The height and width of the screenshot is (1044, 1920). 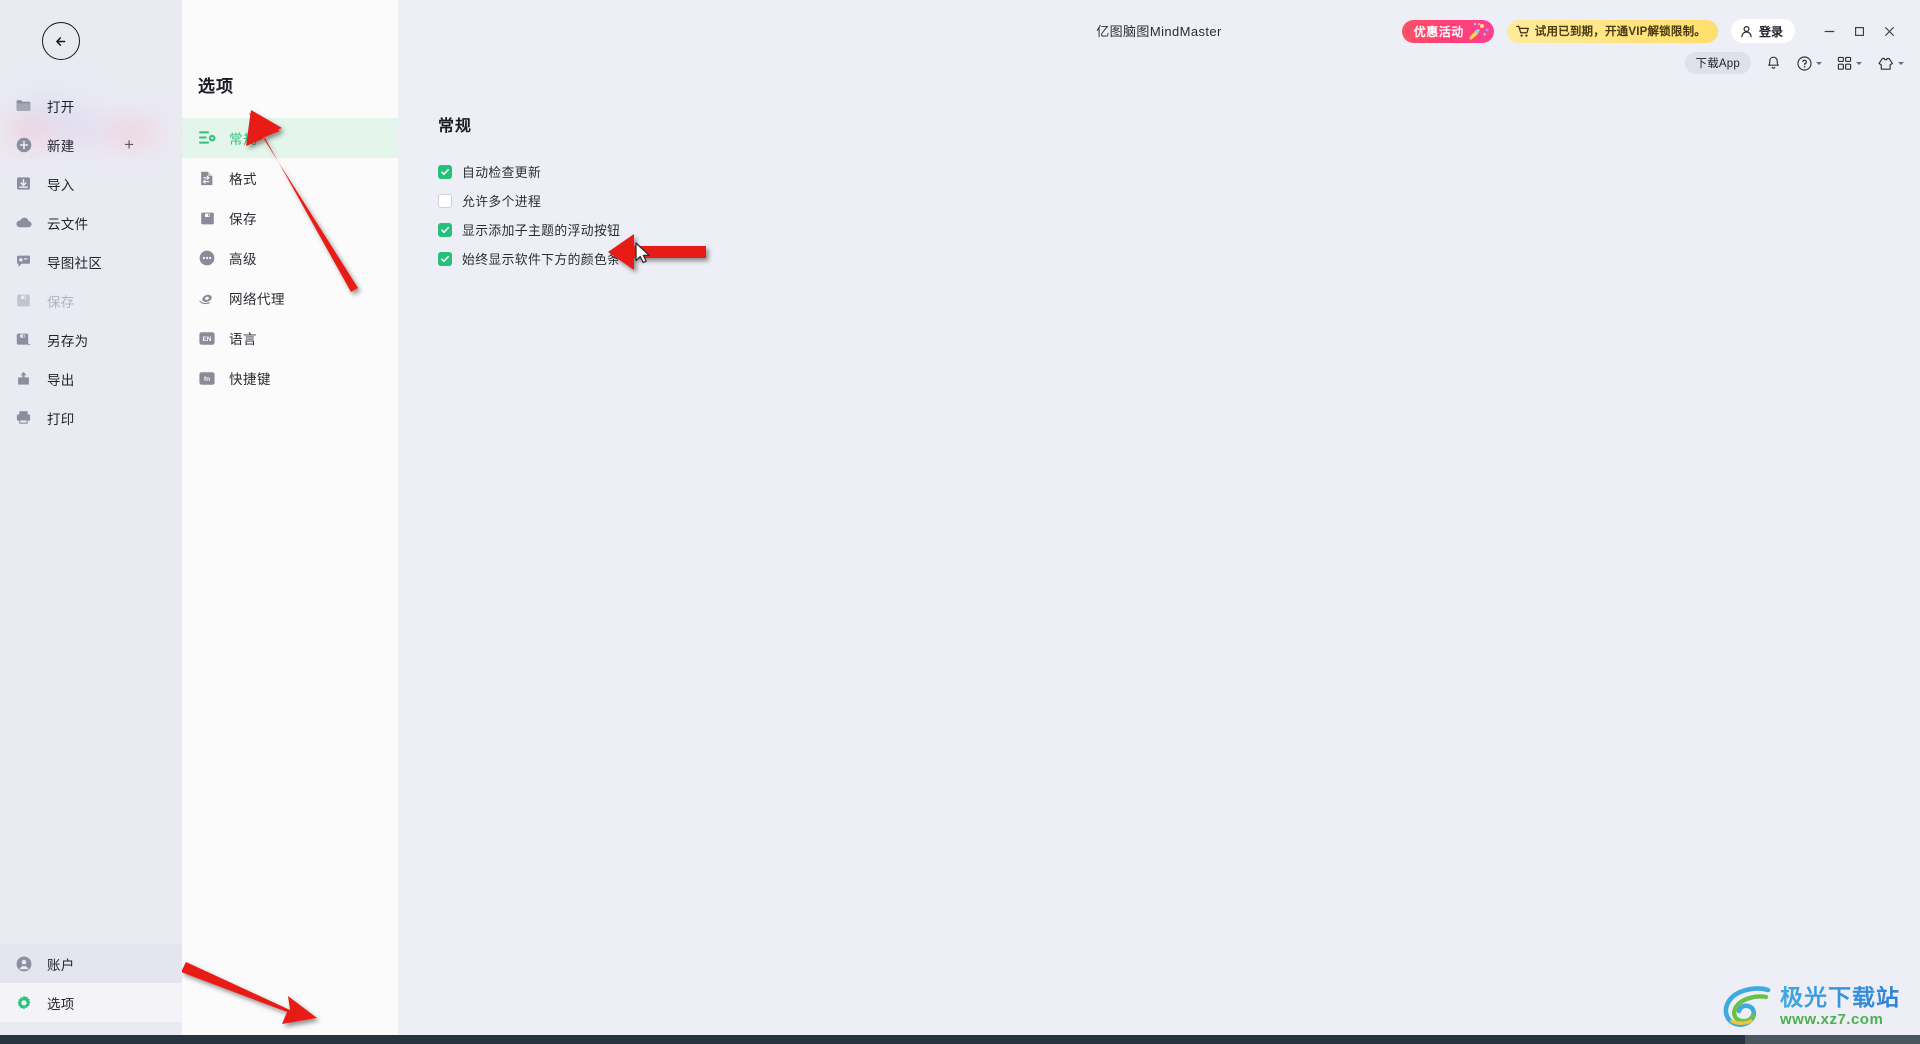 What do you see at coordinates (1438, 31) in the screenshot?
I see `promo-badge-label: 优惠活动` at bounding box center [1438, 31].